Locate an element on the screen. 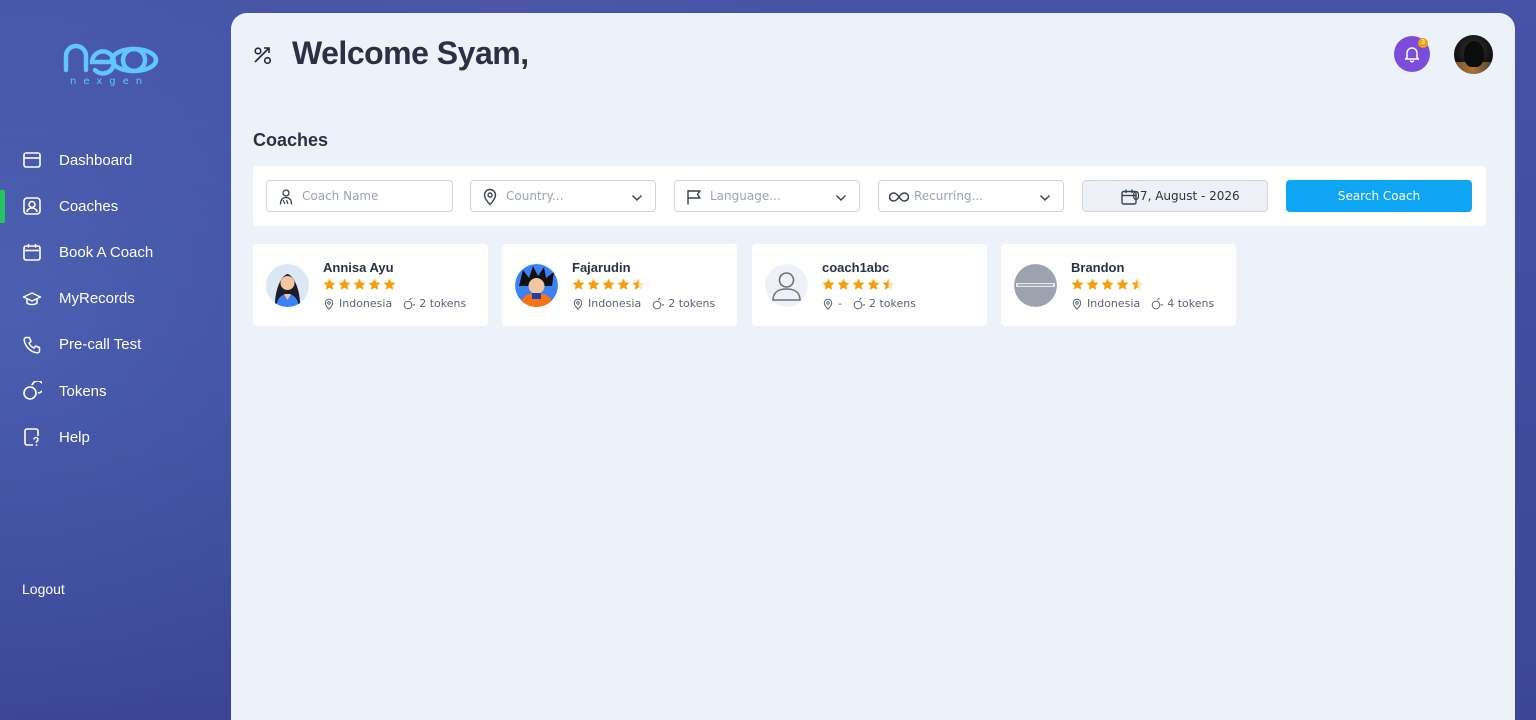 Image resolution: width=1536 pixels, height=720 pixels. notification-button: 3 is located at coordinates (1412, 54).